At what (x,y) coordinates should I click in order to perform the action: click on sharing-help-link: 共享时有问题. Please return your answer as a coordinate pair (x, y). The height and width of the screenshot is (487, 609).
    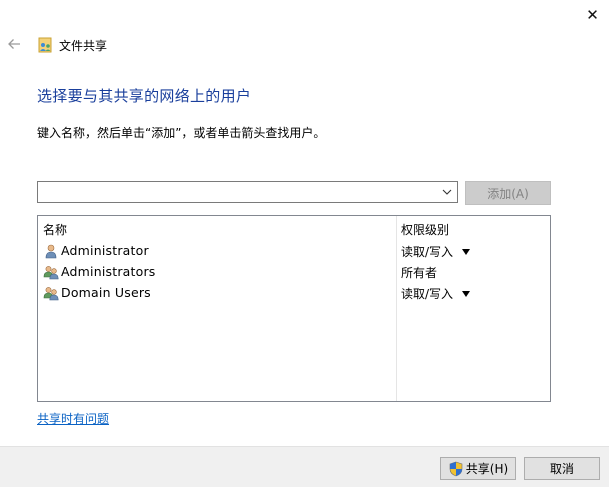
    Looking at the image, I should click on (73, 418).